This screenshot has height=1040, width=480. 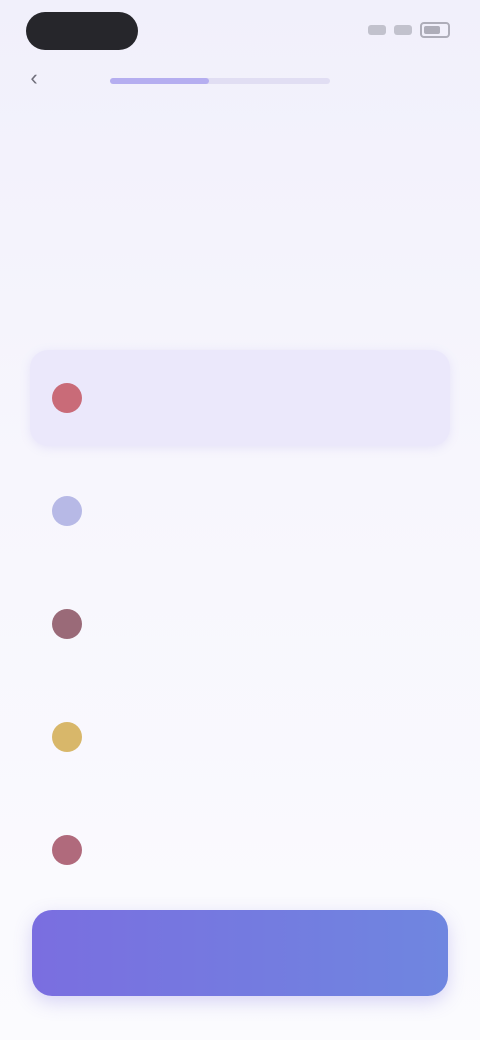 What do you see at coordinates (240, 953) in the screenshot?
I see `continue-button` at bounding box center [240, 953].